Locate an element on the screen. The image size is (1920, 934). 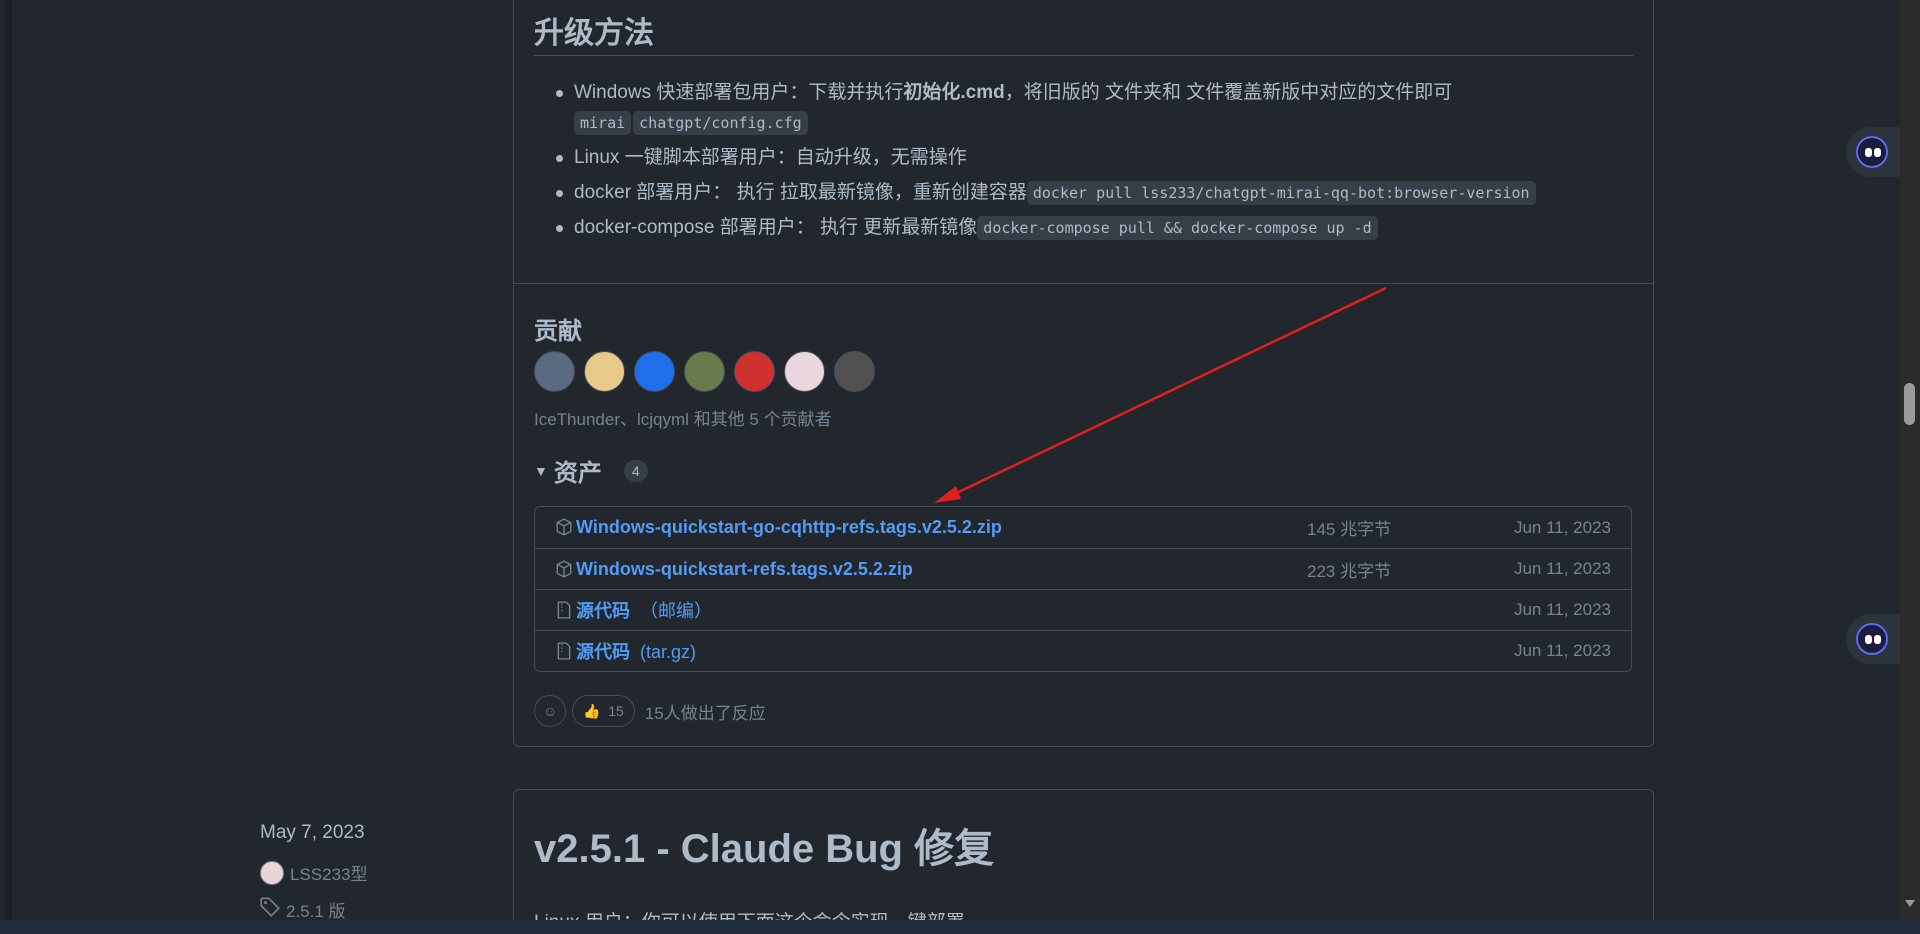
taskbar-strip is located at coordinates (960, 927).